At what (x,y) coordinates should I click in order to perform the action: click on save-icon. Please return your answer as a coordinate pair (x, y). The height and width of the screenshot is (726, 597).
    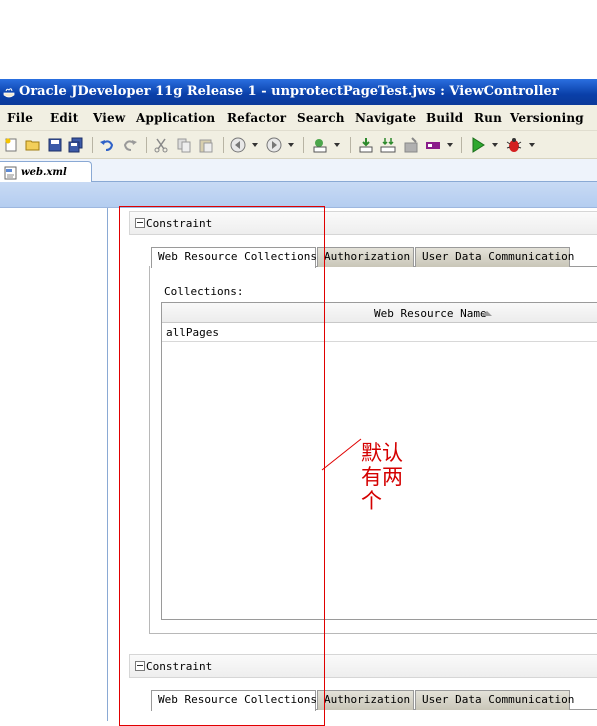
    Looking at the image, I should click on (55, 145).